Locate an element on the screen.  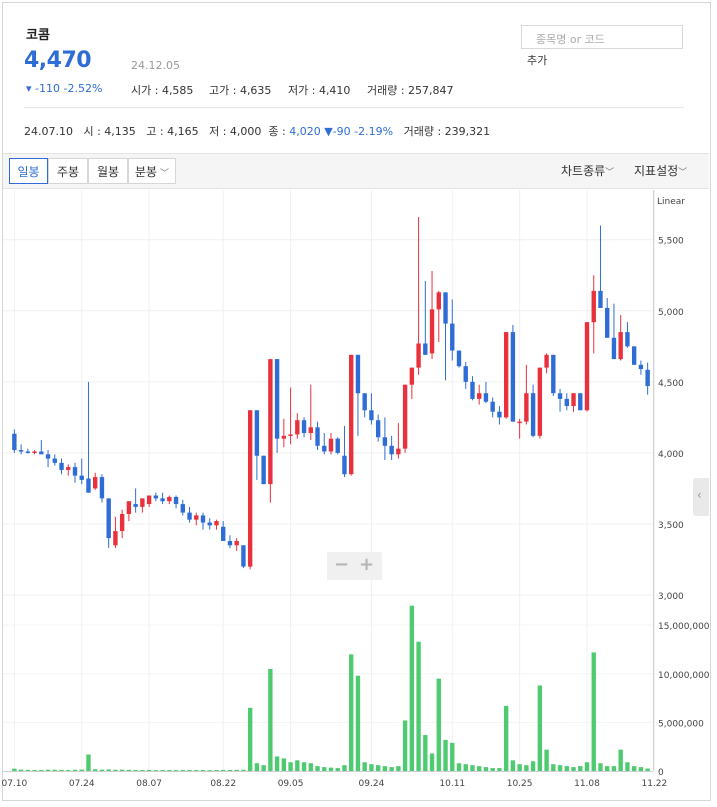
x-tick-label: 10.11 is located at coordinates (452, 784).